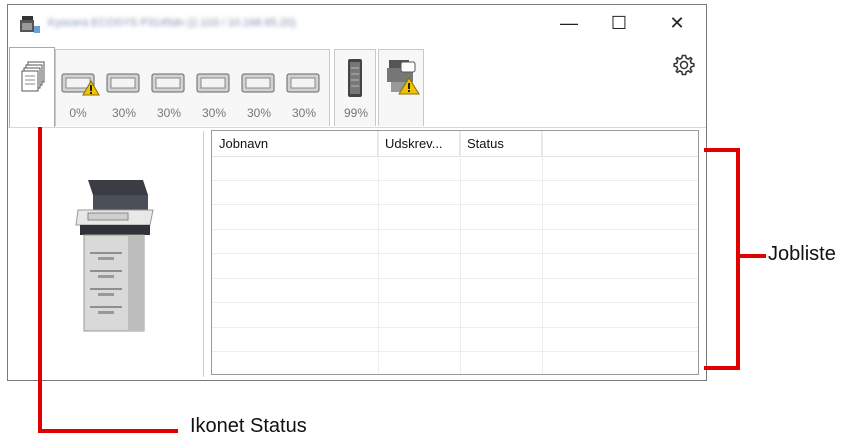 The image size is (861, 438). I want to click on tab-toner: 99%, so click(355, 87).